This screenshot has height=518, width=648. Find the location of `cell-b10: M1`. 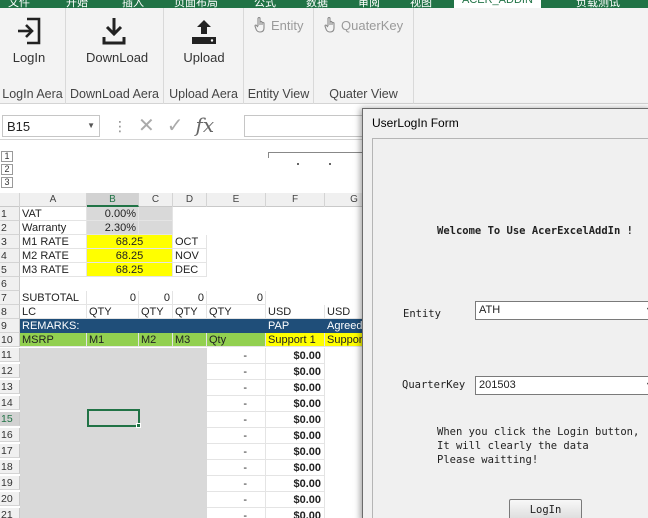

cell-b10: M1 is located at coordinates (113, 340).